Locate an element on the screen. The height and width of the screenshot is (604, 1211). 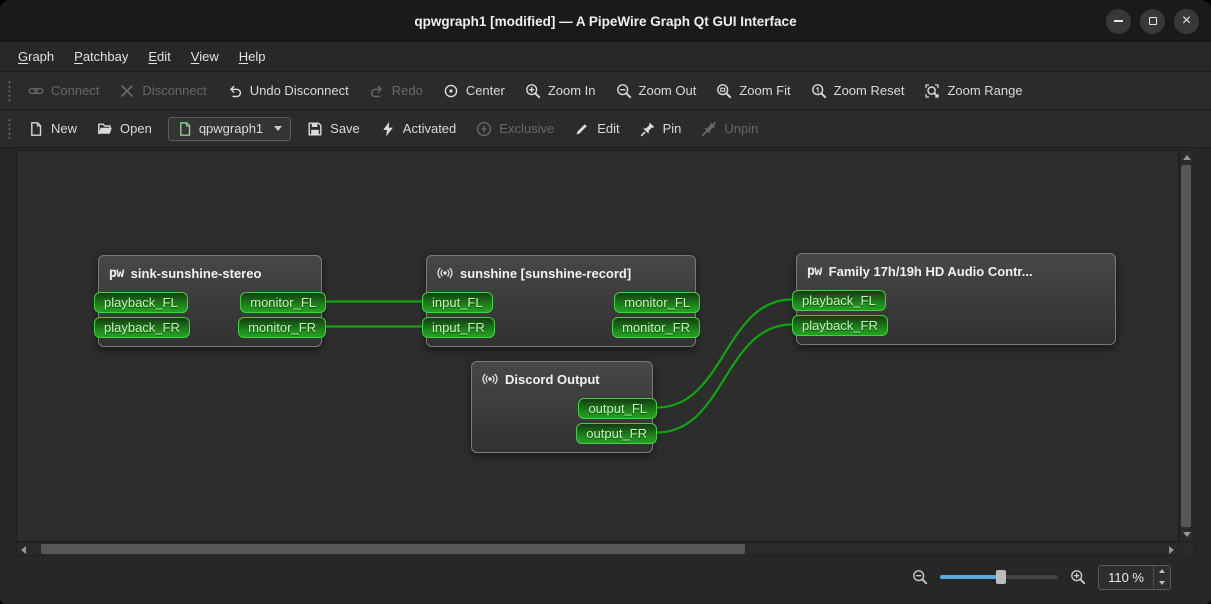
scroll-left-arrow is located at coordinates (23, 549).